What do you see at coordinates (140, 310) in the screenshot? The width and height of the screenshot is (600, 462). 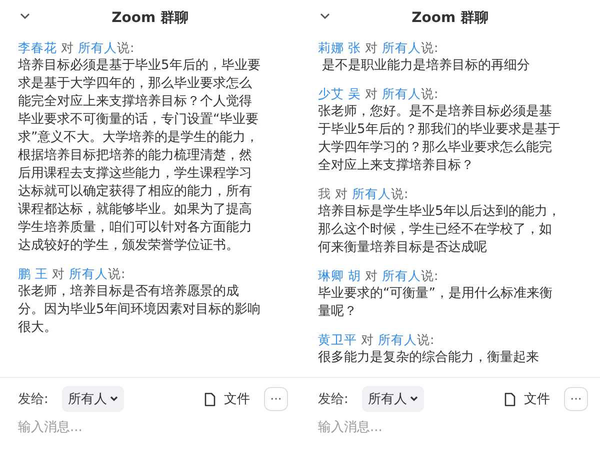 I see `message-text: 张老师，培养目标是否有培养愿景的成分。因为毕业5年间环境因素对目标的影响很大。` at bounding box center [140, 310].